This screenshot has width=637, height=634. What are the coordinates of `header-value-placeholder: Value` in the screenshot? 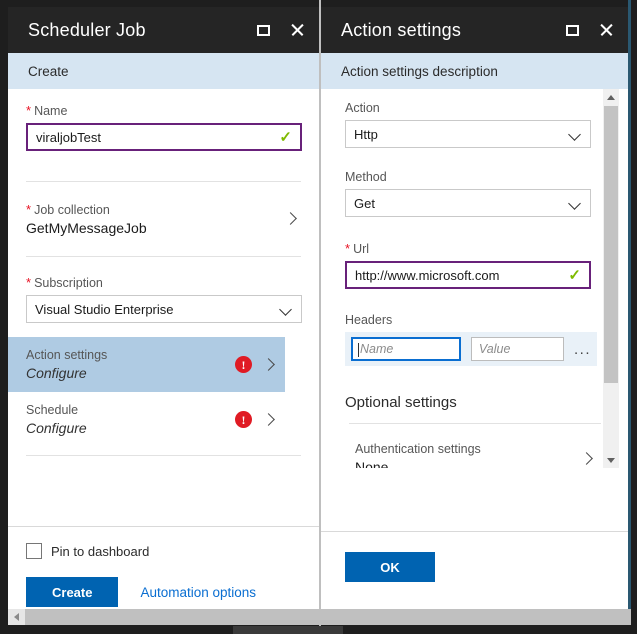 It's located at (494, 349).